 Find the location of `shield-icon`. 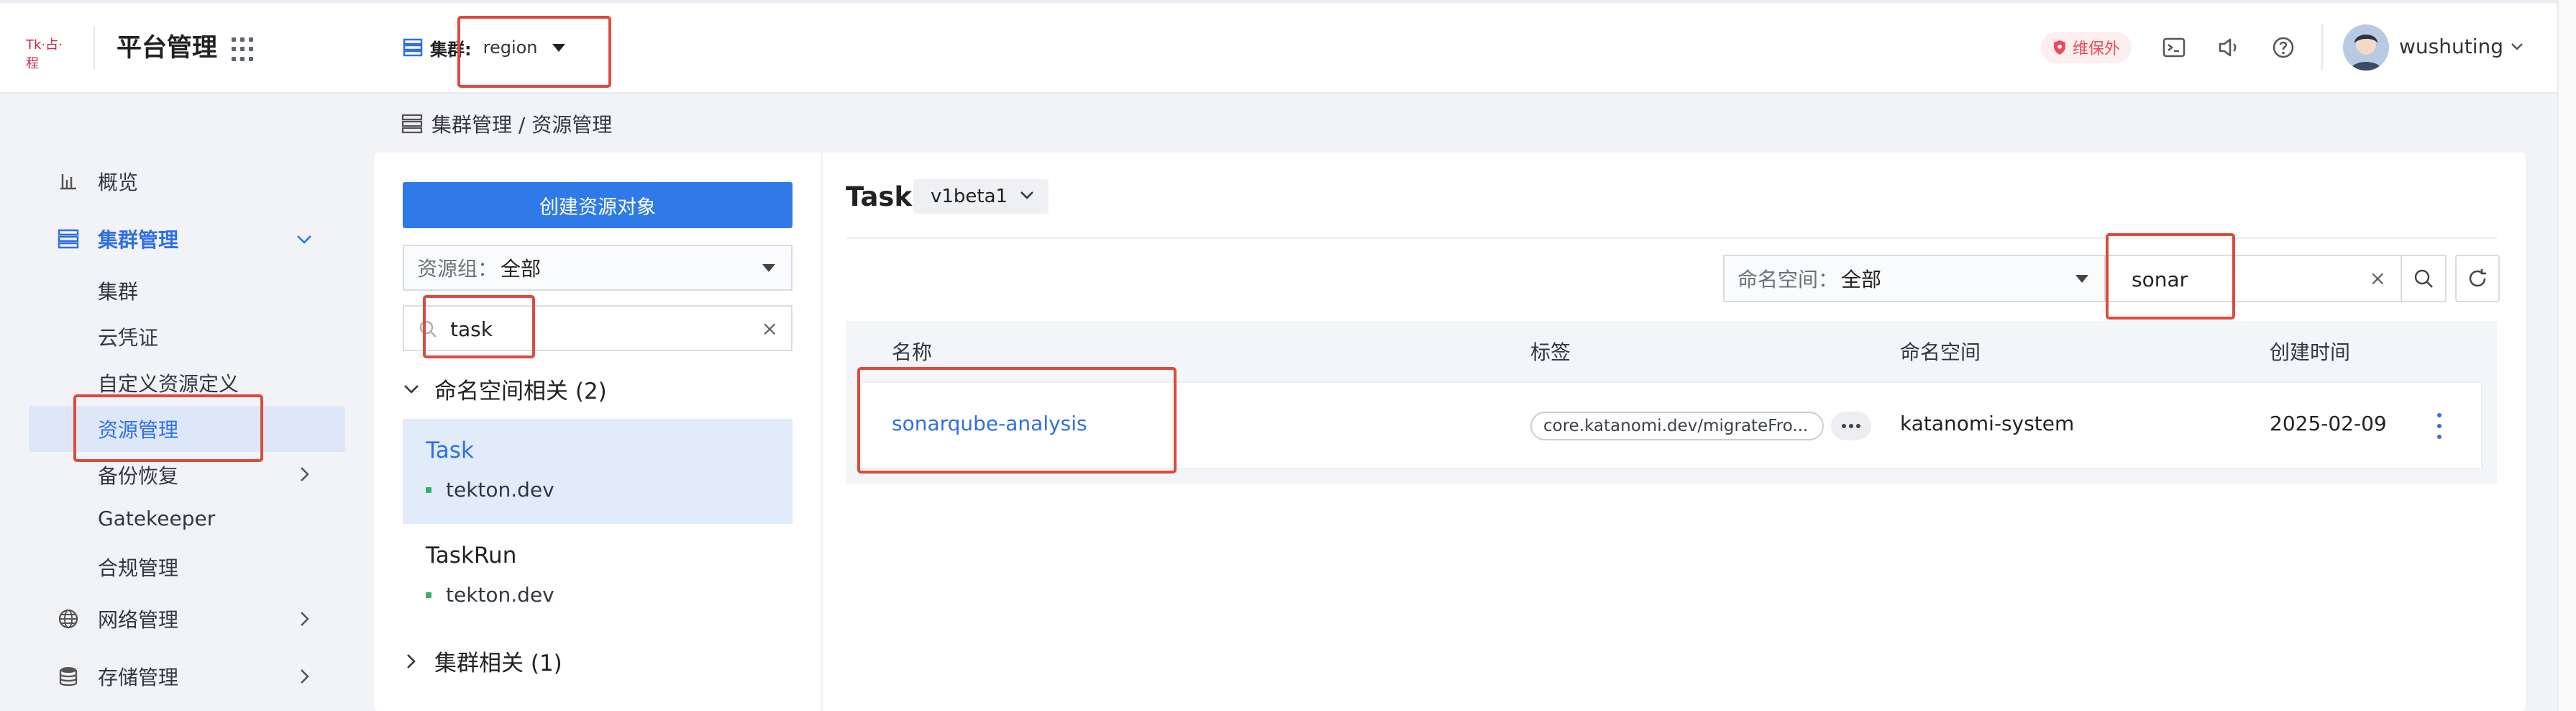

shield-icon is located at coordinates (2059, 47).